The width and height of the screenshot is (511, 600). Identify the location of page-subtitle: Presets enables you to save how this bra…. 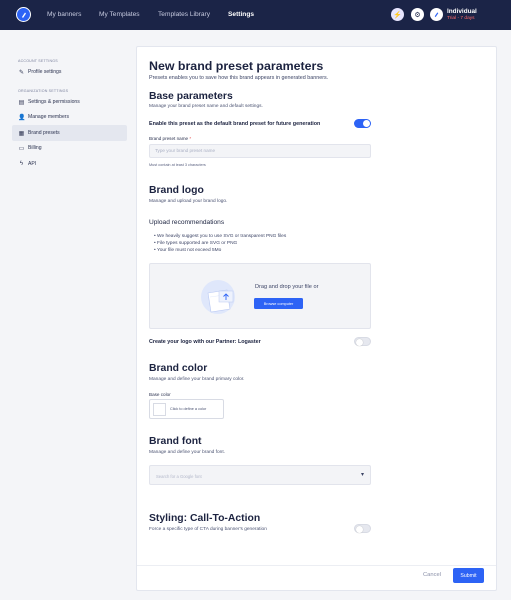
(239, 78).